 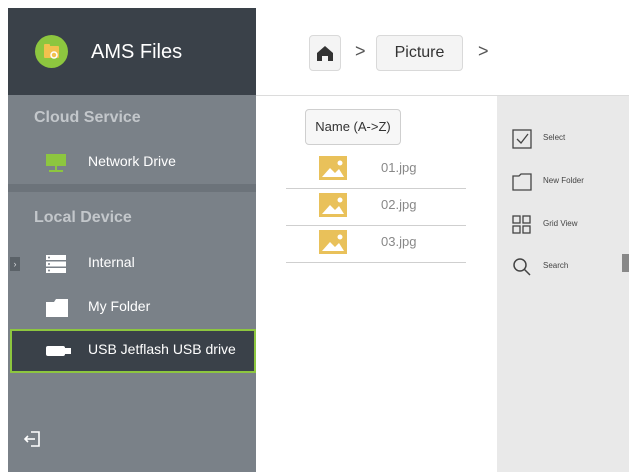 What do you see at coordinates (132, 188) in the screenshot?
I see `section-divider` at bounding box center [132, 188].